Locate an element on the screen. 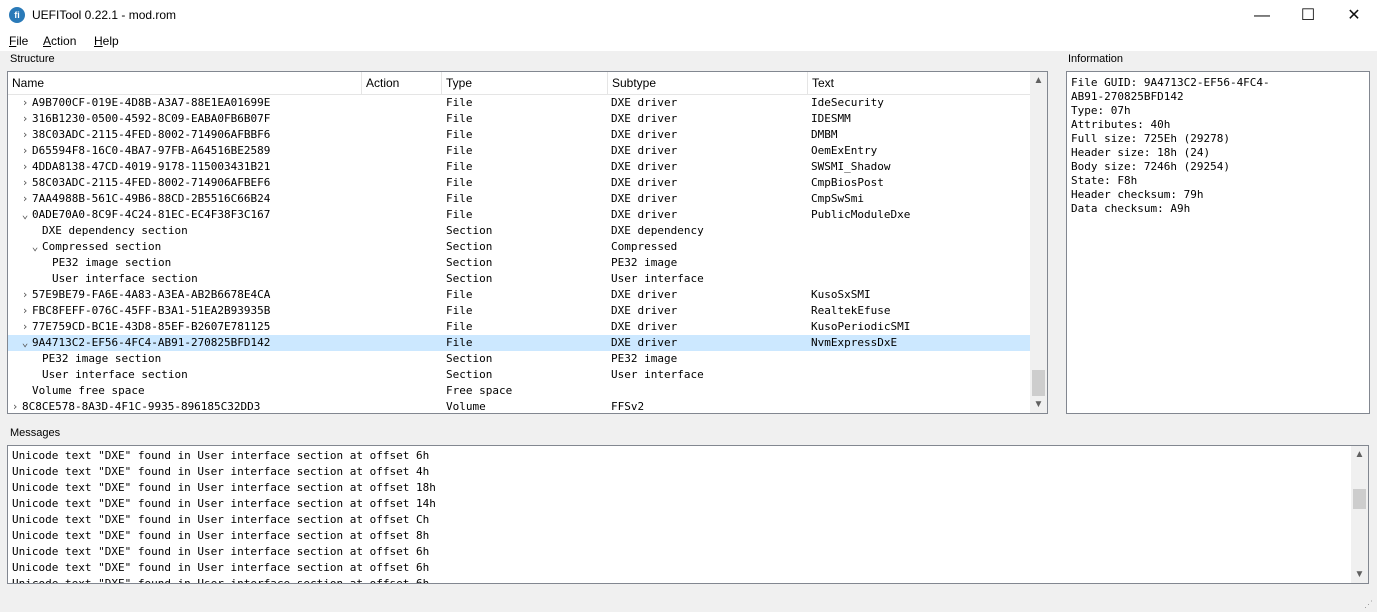  tree-cell-subtype: DXE dependency is located at coordinates (657, 230).